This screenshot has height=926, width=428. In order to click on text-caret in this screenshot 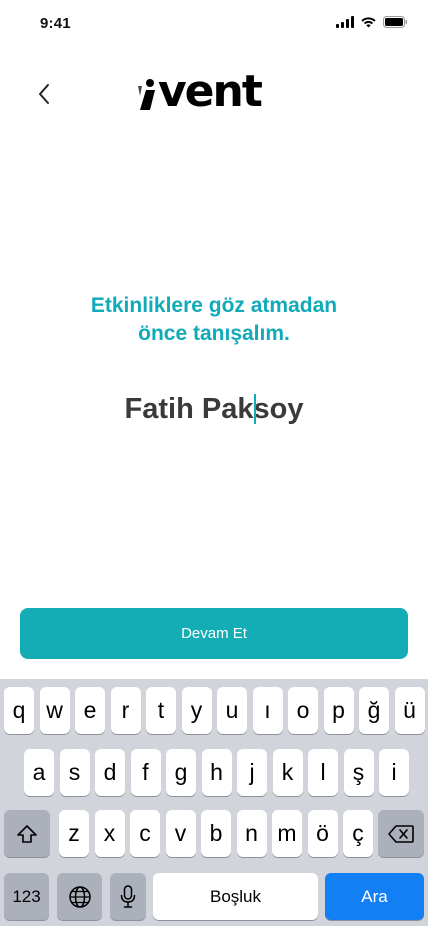, I will do `click(255, 409)`.